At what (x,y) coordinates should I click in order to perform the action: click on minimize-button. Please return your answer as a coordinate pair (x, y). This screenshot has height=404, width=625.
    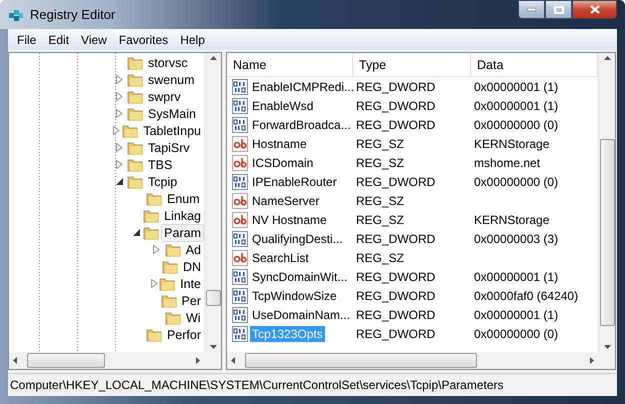
    Looking at the image, I should click on (531, 9).